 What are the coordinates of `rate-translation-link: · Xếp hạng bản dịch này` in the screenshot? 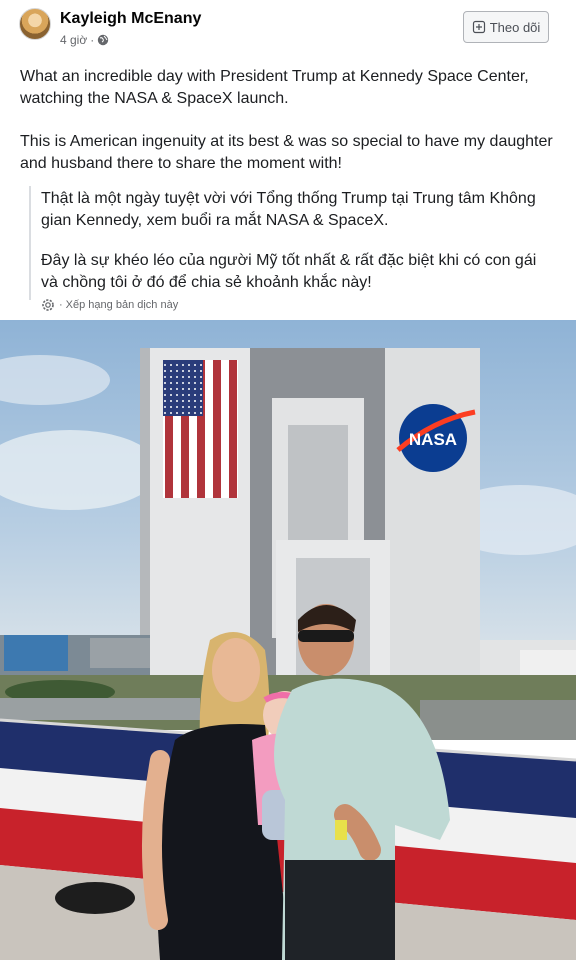 It's located at (109, 305).